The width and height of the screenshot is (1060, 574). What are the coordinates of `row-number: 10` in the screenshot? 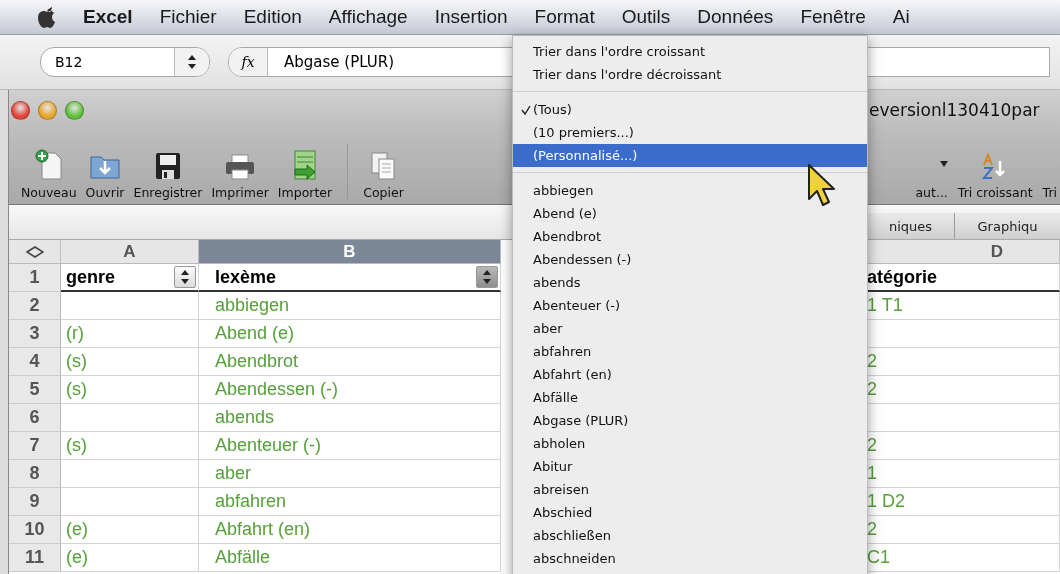 It's located at (35, 530).